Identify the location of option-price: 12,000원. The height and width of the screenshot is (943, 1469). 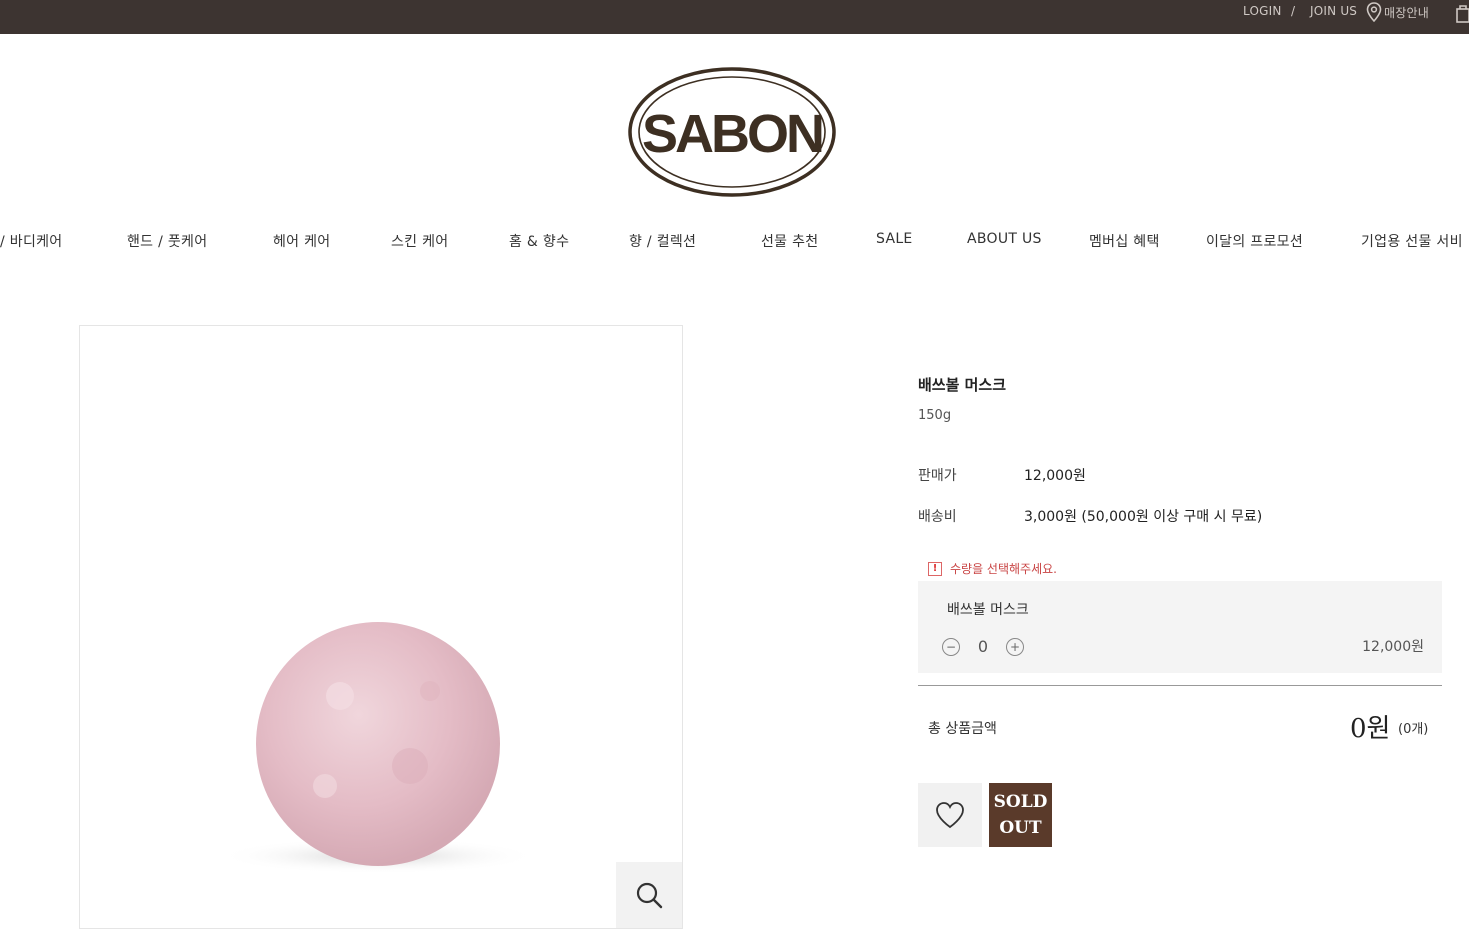
(1393, 647).